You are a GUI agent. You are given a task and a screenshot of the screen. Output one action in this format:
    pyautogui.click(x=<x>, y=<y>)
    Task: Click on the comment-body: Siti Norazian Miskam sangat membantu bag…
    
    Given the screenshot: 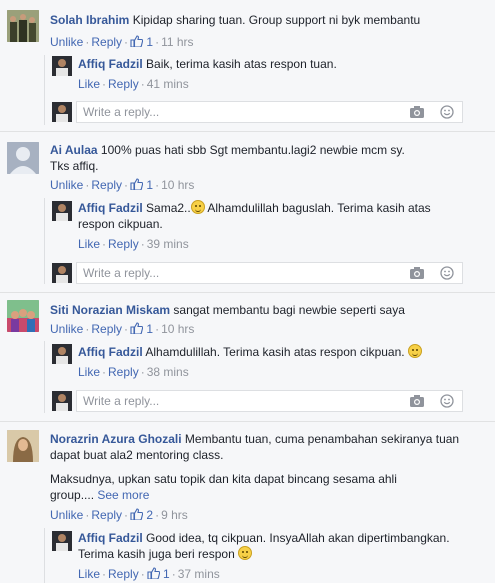 What is the action you would take?
    pyautogui.click(x=227, y=310)
    